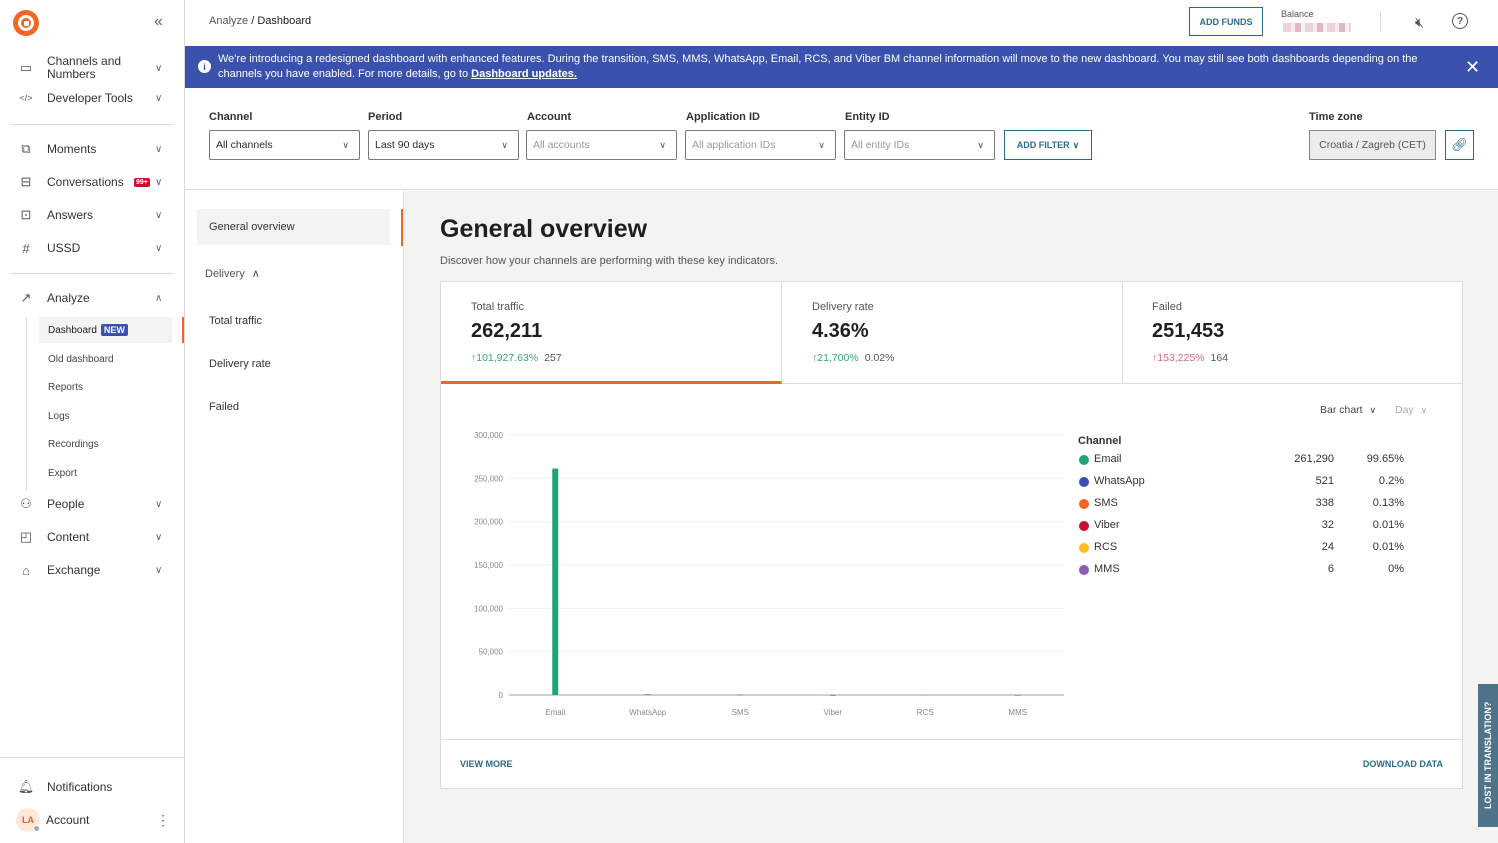 Image resolution: width=1498 pixels, height=843 pixels. I want to click on sidebar-item-developer-tools: </> Developer Tools ∨, so click(92, 98).